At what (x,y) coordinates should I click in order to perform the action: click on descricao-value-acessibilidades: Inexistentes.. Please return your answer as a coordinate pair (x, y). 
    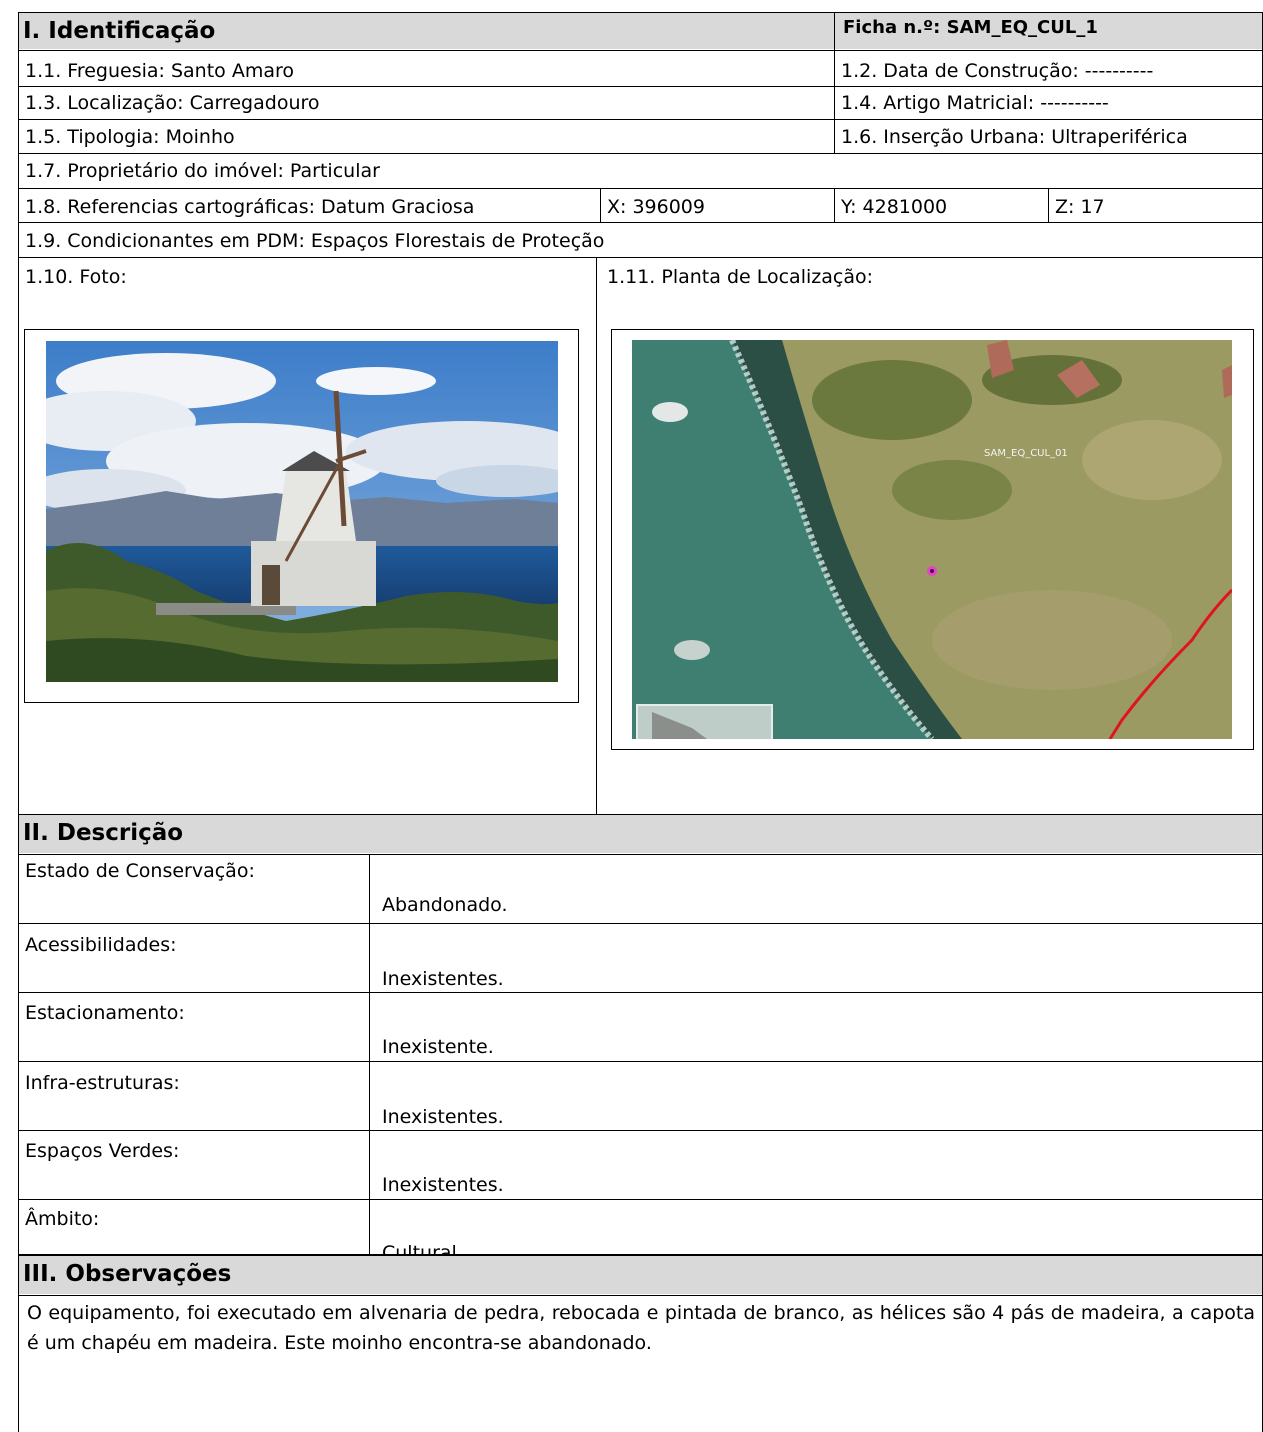
    Looking at the image, I should click on (443, 979).